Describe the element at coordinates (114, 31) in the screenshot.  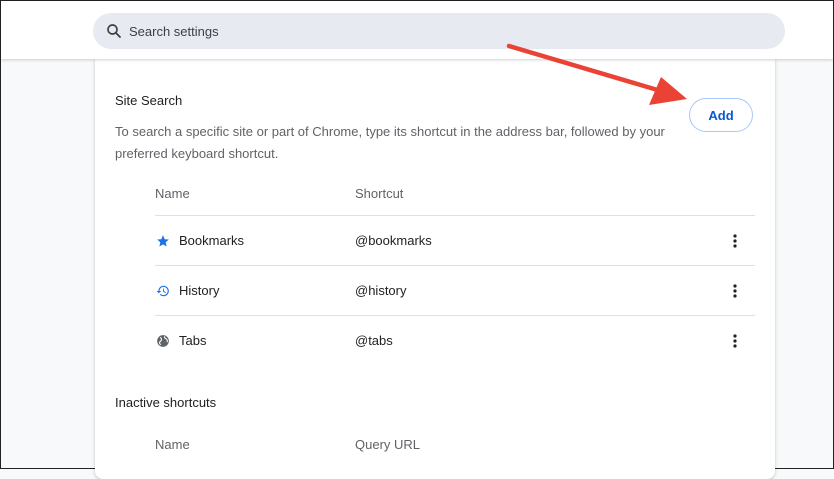
I see `search-icon` at that location.